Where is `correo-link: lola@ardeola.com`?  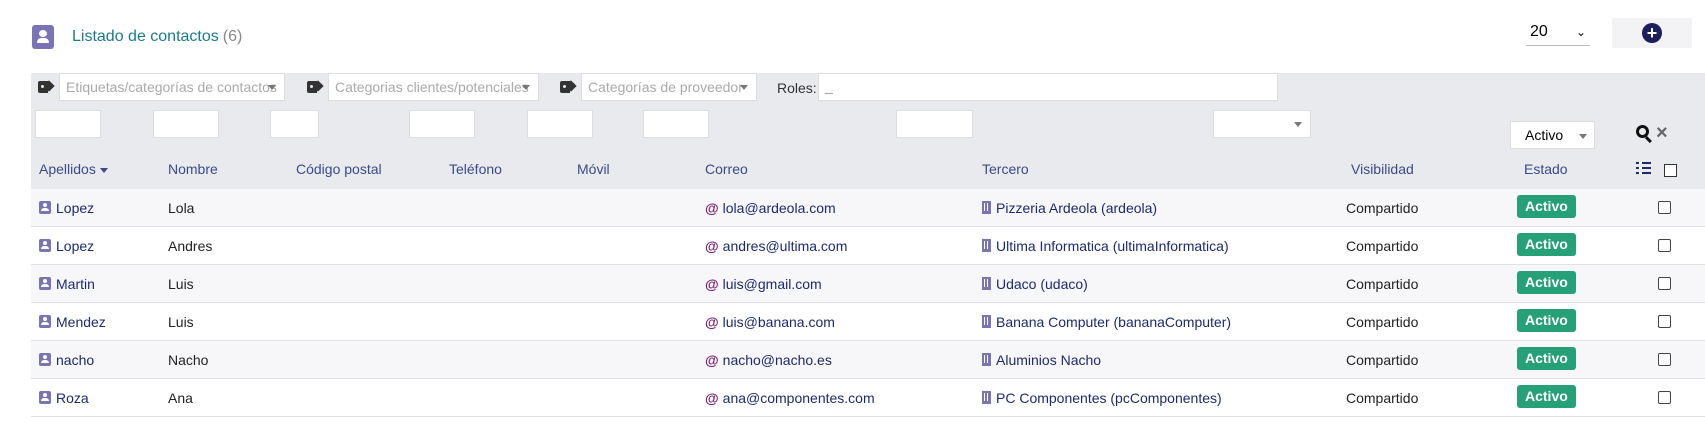
correo-link: lola@ardeola.com is located at coordinates (779, 208).